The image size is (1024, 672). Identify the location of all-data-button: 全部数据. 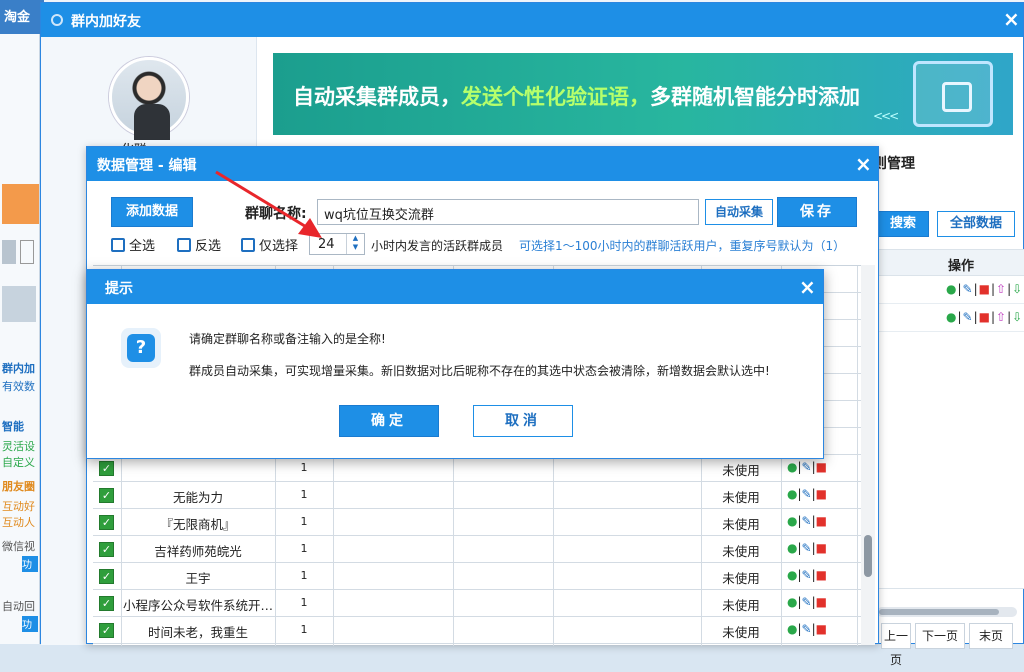
(976, 224).